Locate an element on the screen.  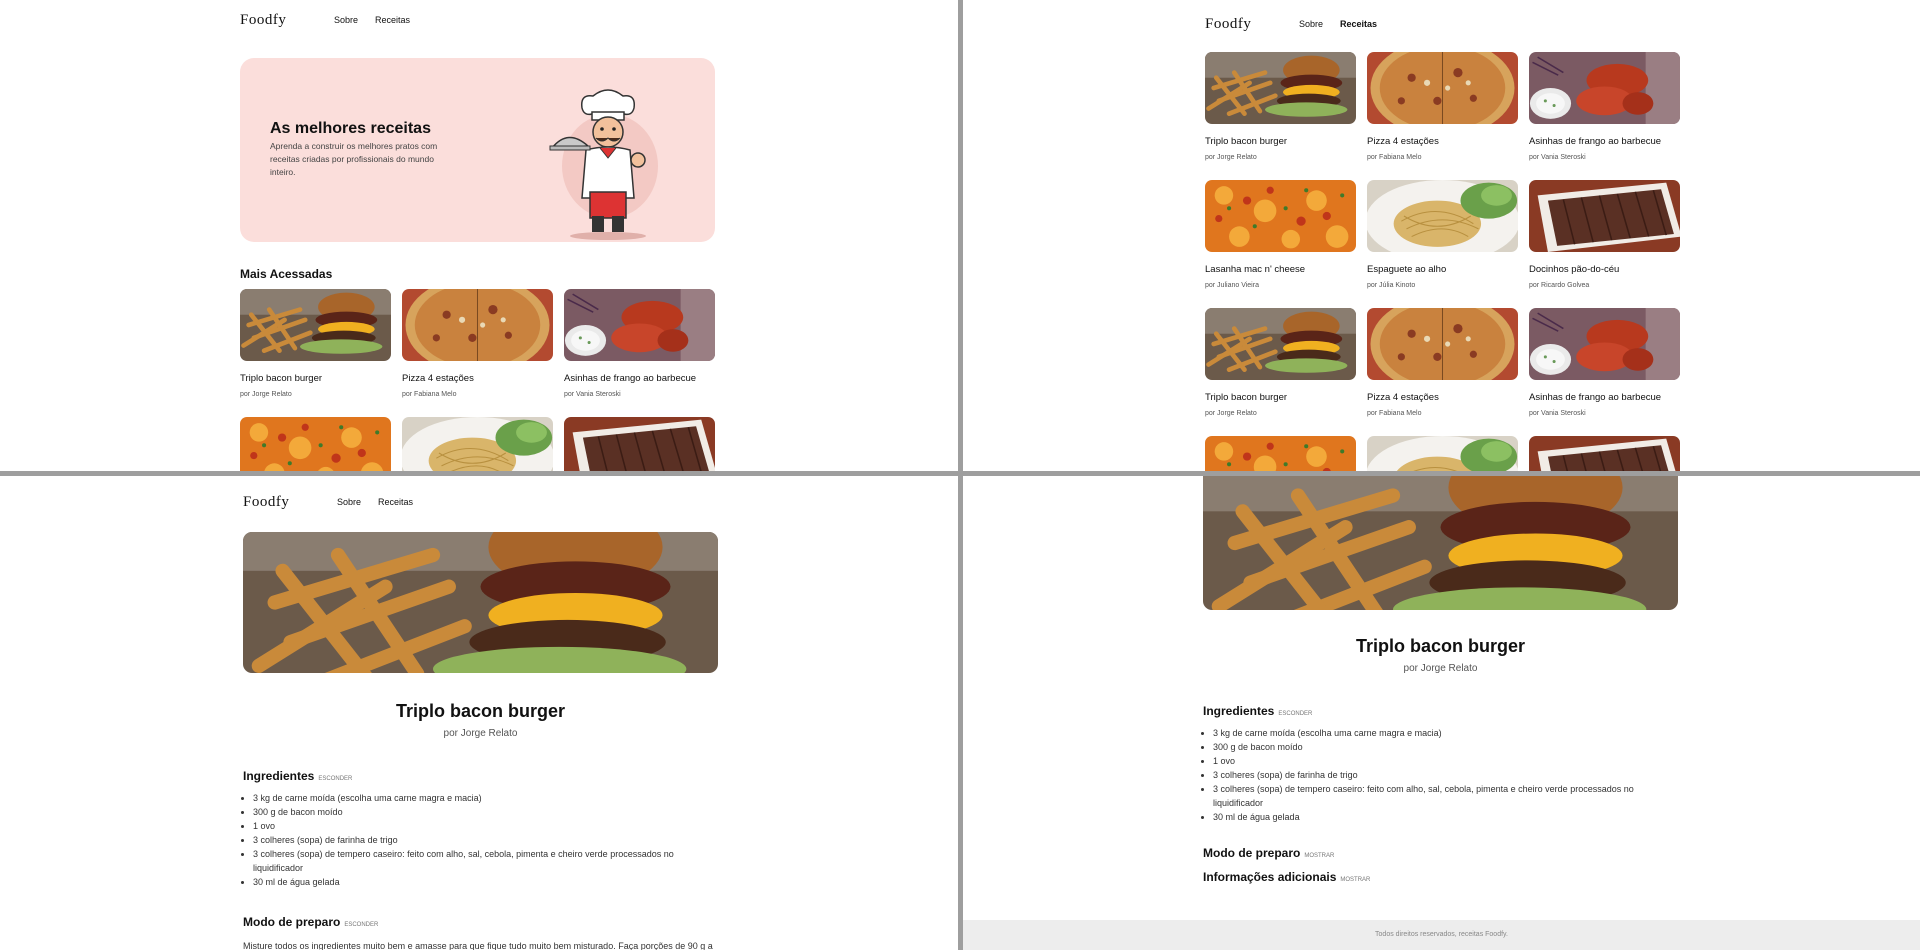
extra-info-title: Informações adicionais is located at coordinates (1270, 877).